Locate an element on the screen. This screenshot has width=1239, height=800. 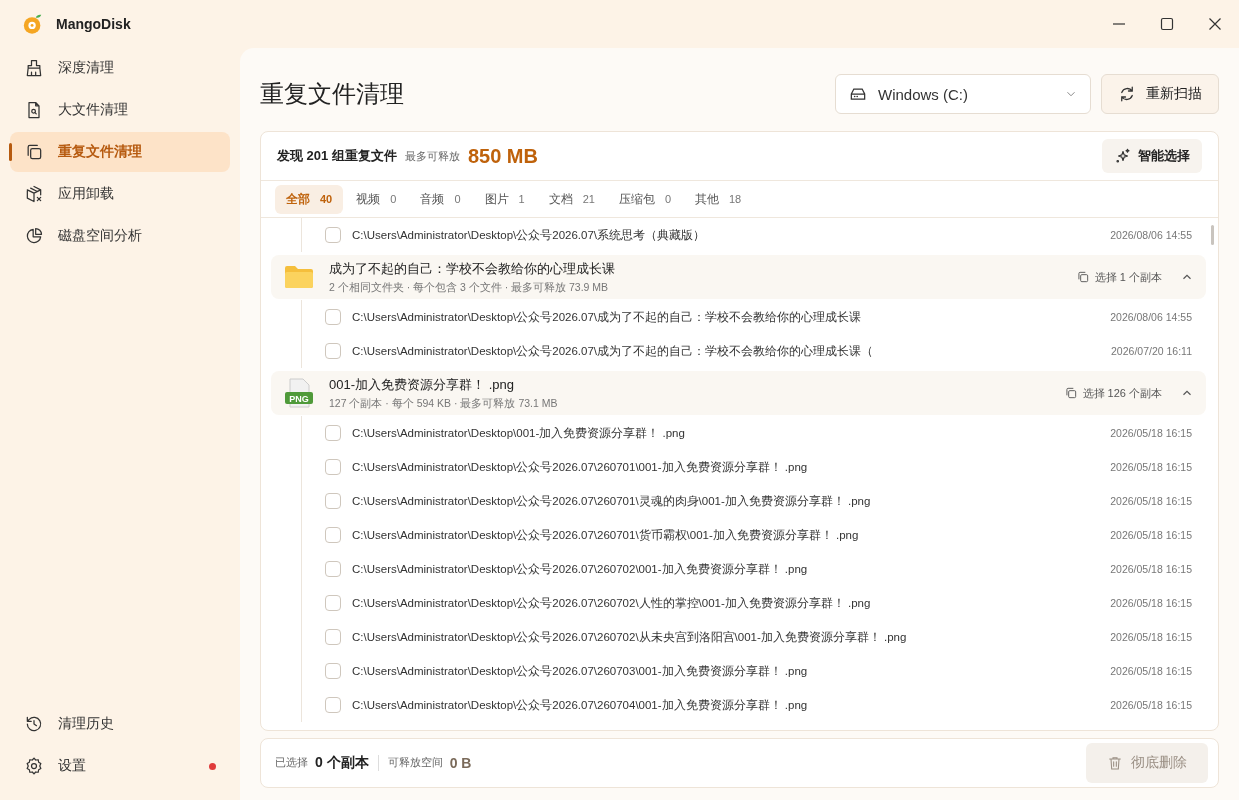
summary-text: 发现 201 组重复文件 is located at coordinates (337, 156).